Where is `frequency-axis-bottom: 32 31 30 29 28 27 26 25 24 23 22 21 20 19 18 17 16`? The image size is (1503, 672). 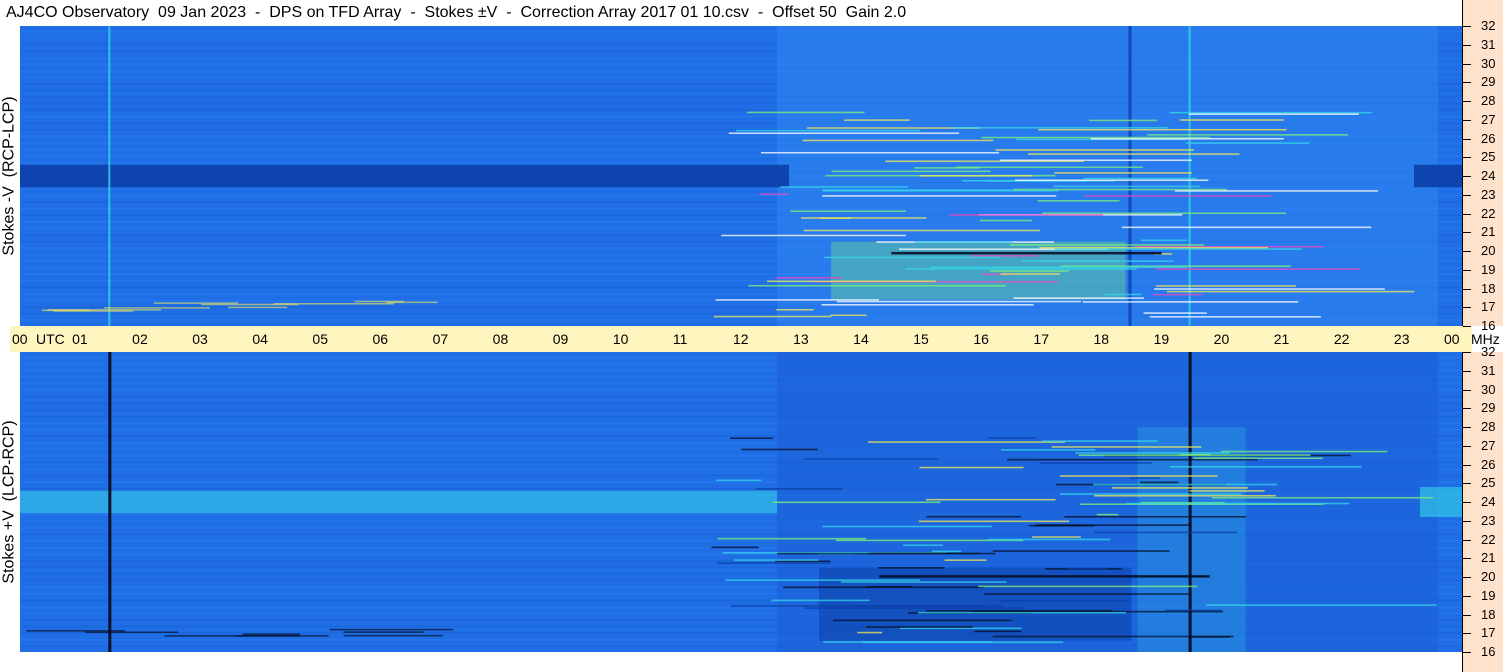 frequency-axis-bottom: 32 31 30 29 28 27 26 25 24 23 22 21 20 19 18 17 16 is located at coordinates (1482, 508).